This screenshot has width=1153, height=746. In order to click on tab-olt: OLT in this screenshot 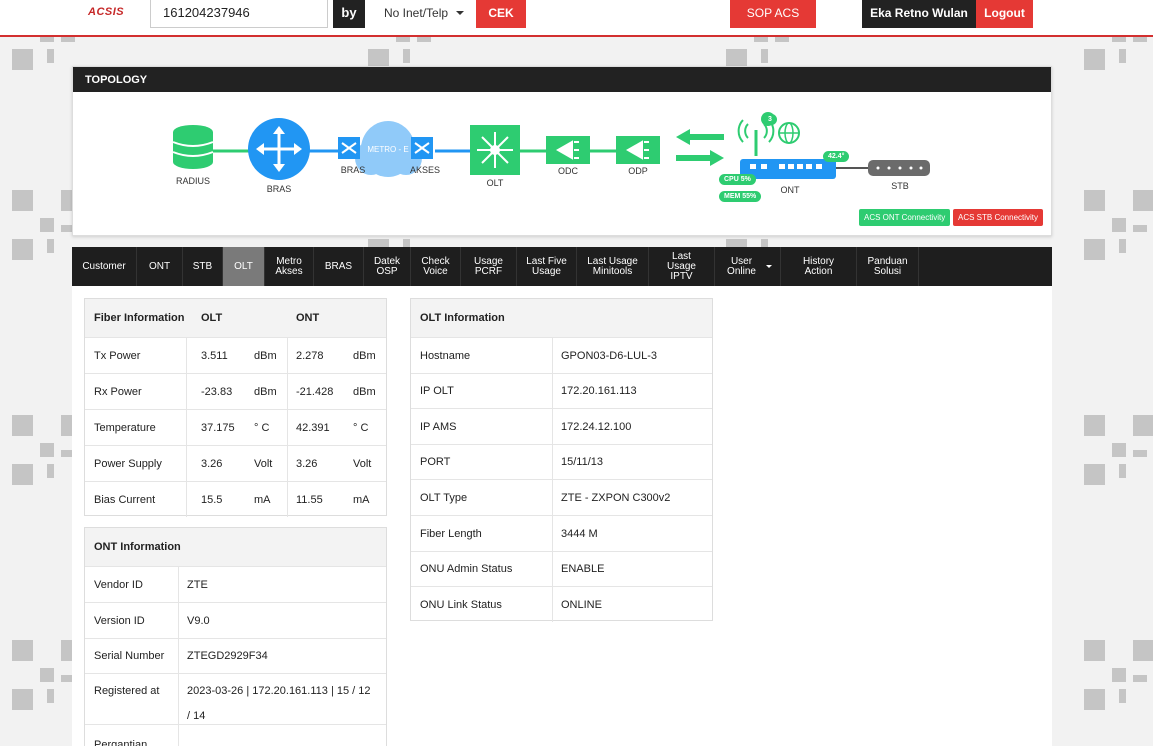, I will do `click(244, 266)`.